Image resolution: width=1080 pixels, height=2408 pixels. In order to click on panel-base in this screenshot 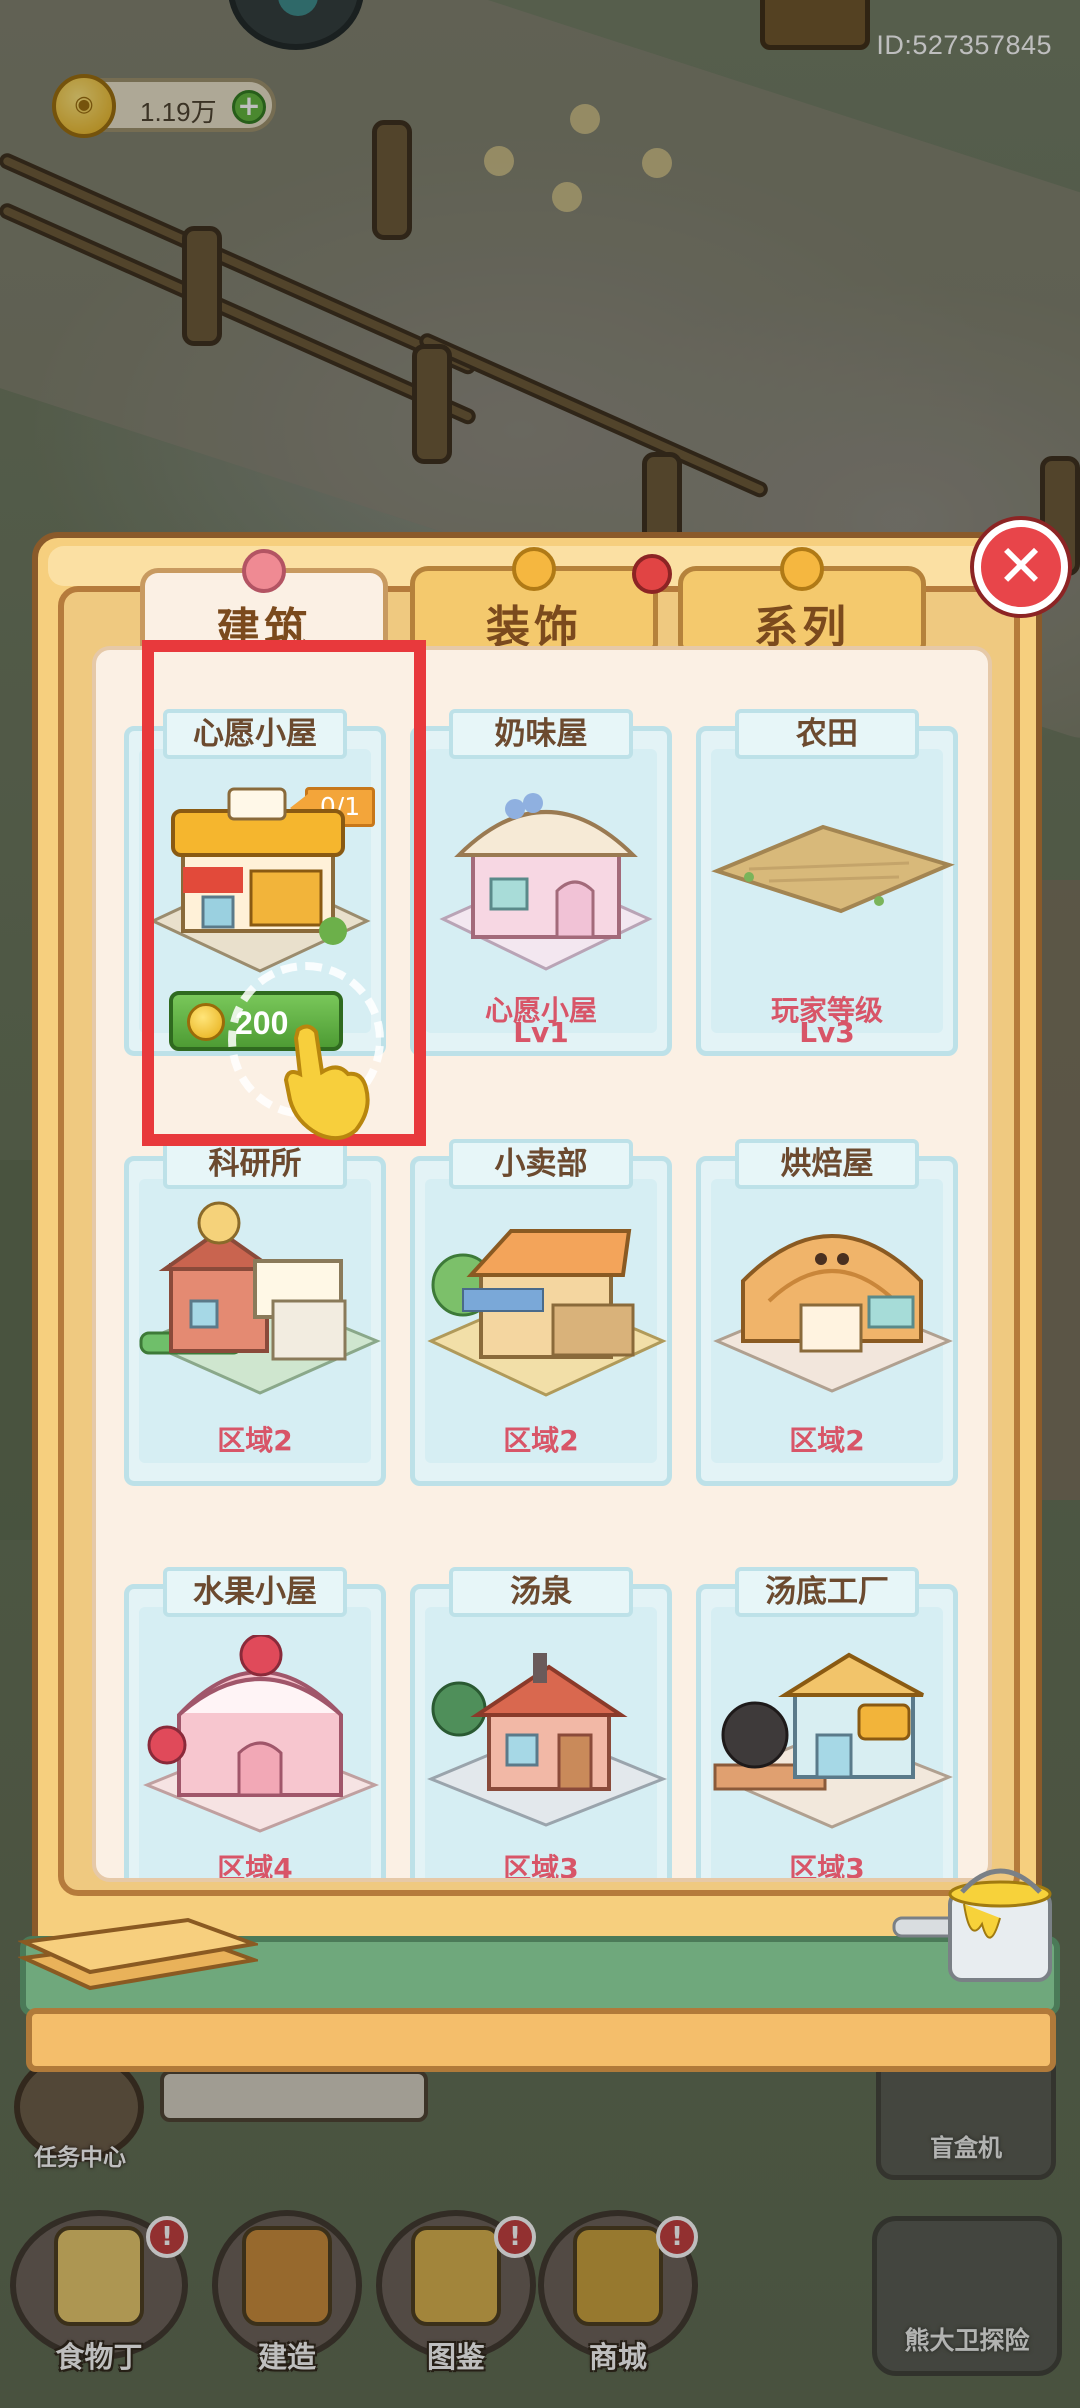, I will do `click(541, 2040)`.